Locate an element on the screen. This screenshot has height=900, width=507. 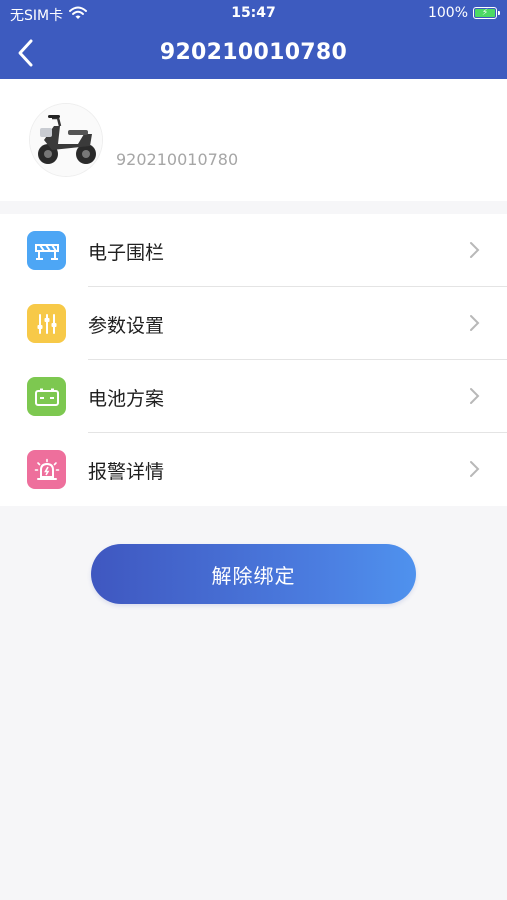
battery-percent: 100% is located at coordinates (447, 13).